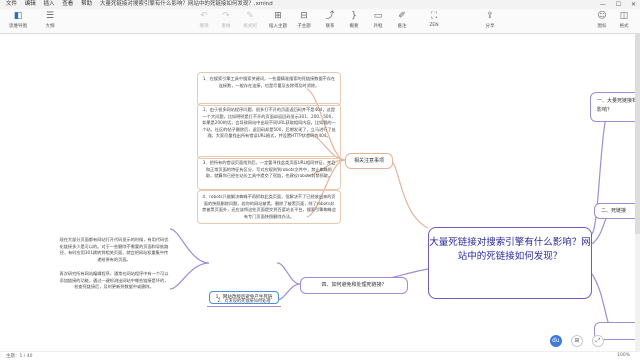 The height and width of the screenshot is (360, 640). I want to click on vertical-scrollbar, so click(637, 193).